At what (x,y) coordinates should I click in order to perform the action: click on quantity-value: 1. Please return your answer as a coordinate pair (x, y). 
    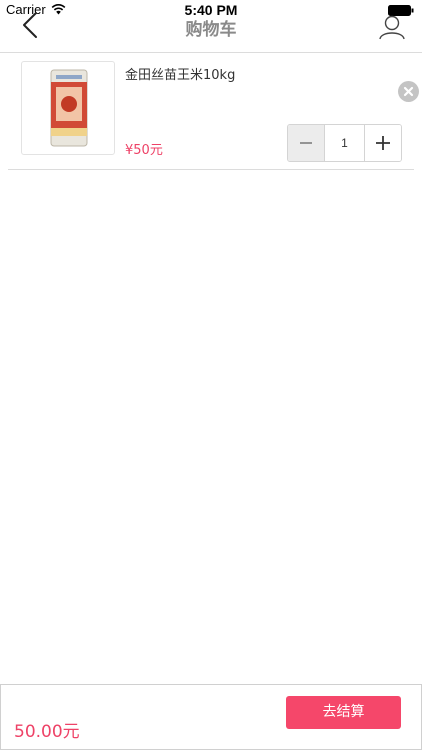
    Looking at the image, I should click on (344, 143).